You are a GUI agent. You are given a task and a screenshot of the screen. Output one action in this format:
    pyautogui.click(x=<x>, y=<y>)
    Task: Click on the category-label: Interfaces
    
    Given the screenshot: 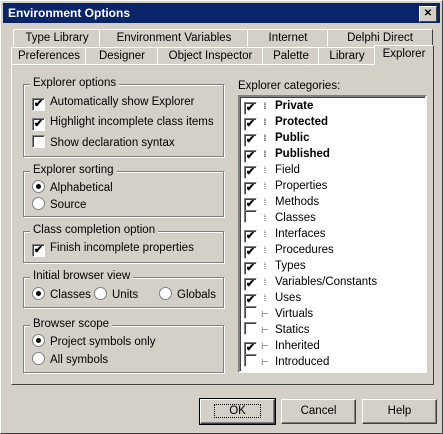 What is the action you would take?
    pyautogui.click(x=300, y=234)
    